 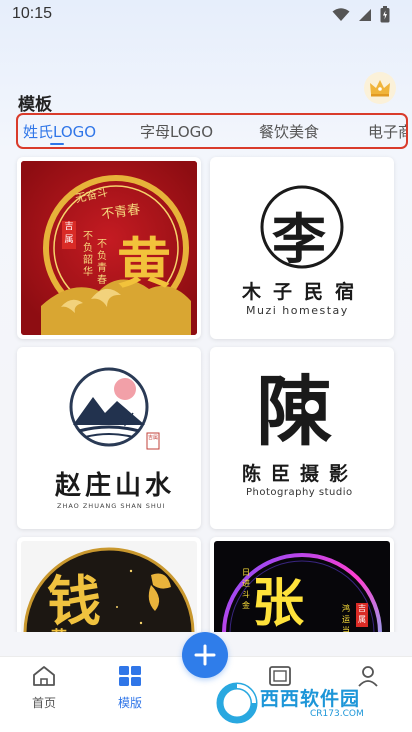 I want to click on tab-food: 餐饮美食, so click(x=289, y=131).